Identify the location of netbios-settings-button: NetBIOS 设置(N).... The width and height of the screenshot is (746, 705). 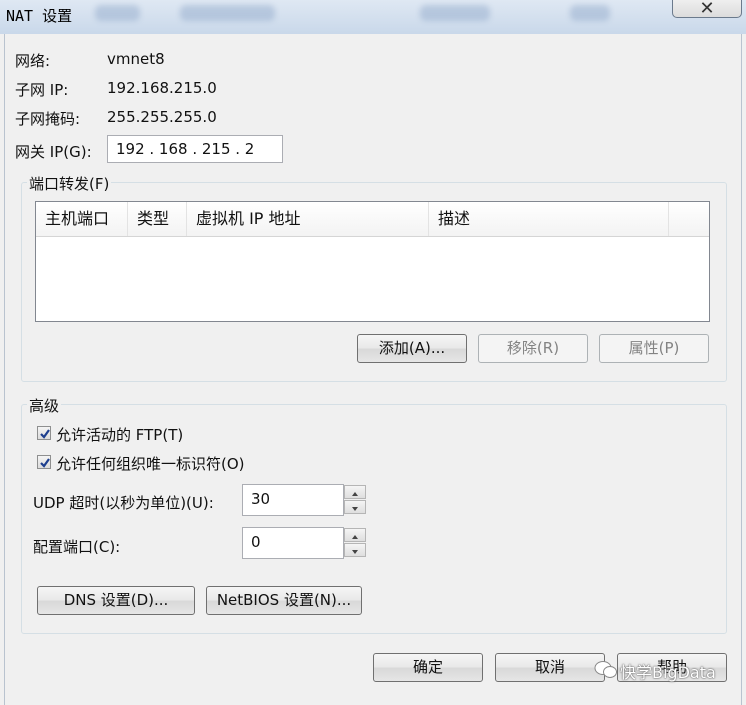
(284, 600).